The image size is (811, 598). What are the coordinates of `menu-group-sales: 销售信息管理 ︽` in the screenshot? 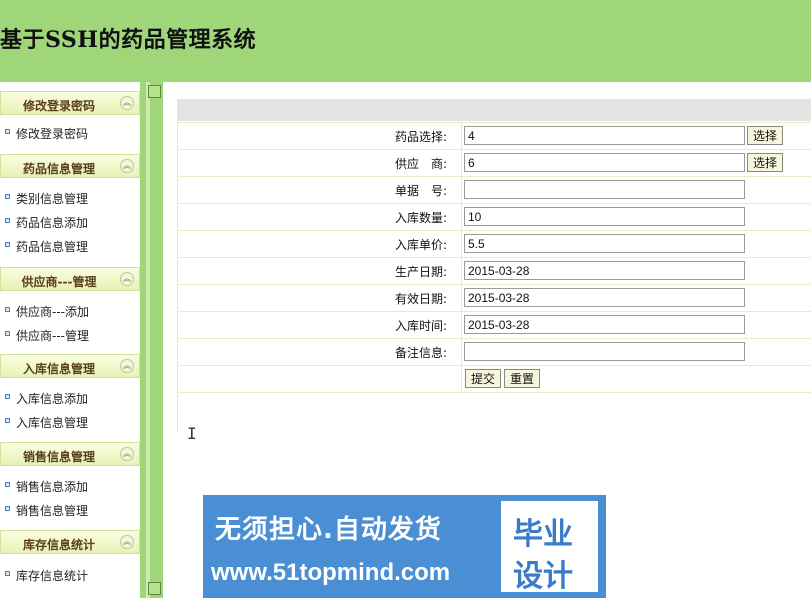 It's located at (70, 454).